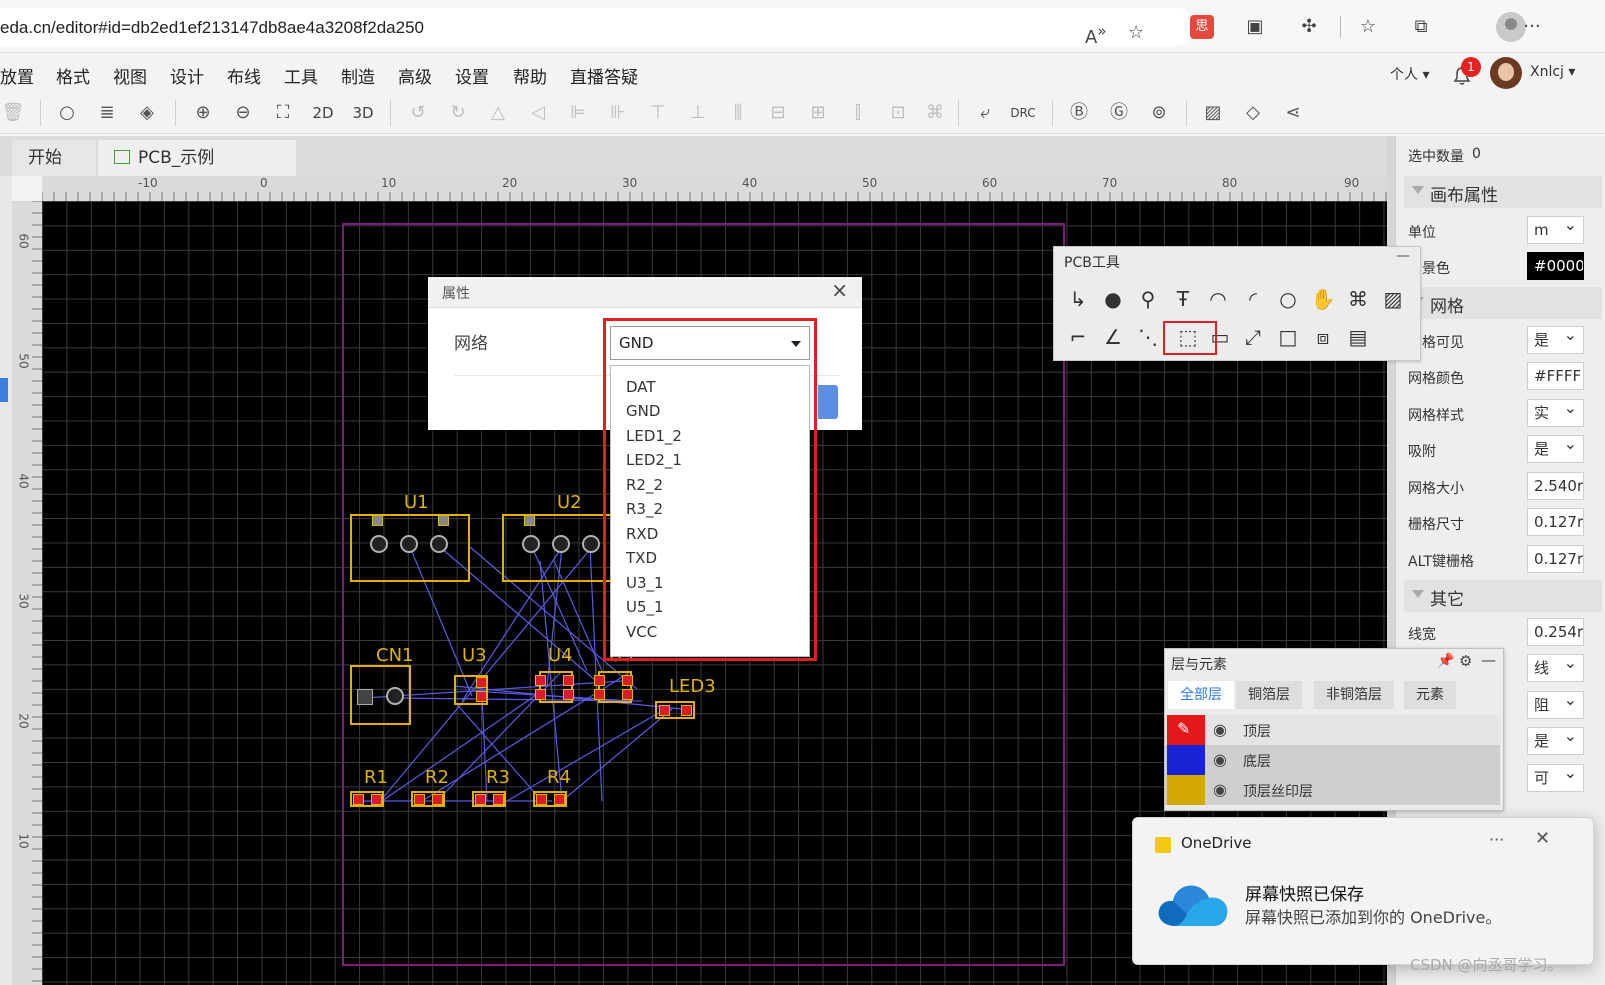 This screenshot has width=1605, height=985. I want to click on menu-place: 放置, so click(17, 75).